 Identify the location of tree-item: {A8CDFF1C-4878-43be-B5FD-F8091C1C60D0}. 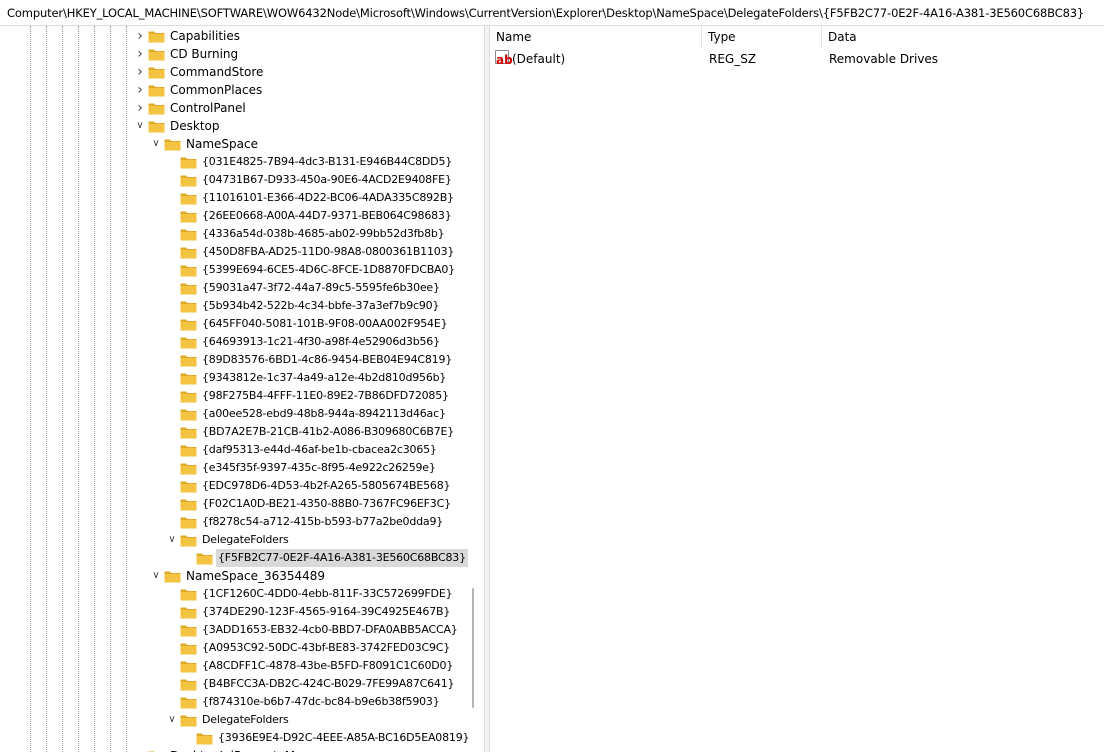
(235, 666).